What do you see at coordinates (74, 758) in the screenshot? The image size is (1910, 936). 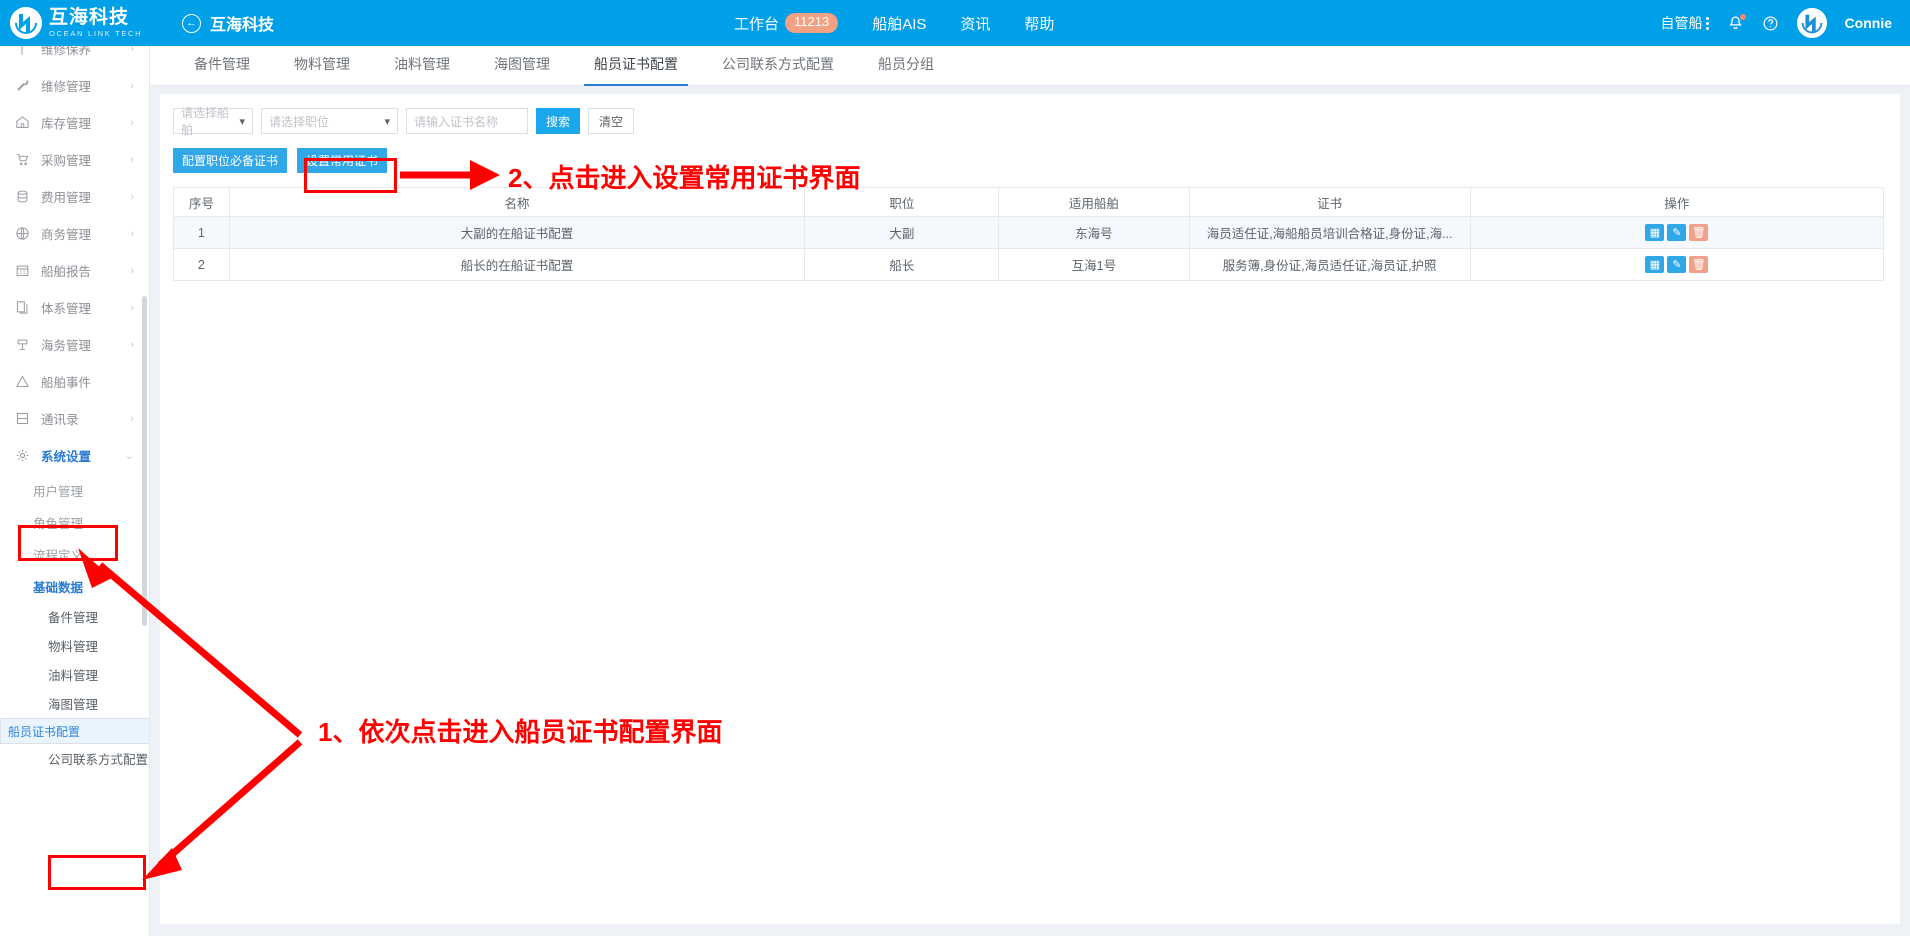 I see `sidebar-item-company-contact-config: 公司联系方式配置` at bounding box center [74, 758].